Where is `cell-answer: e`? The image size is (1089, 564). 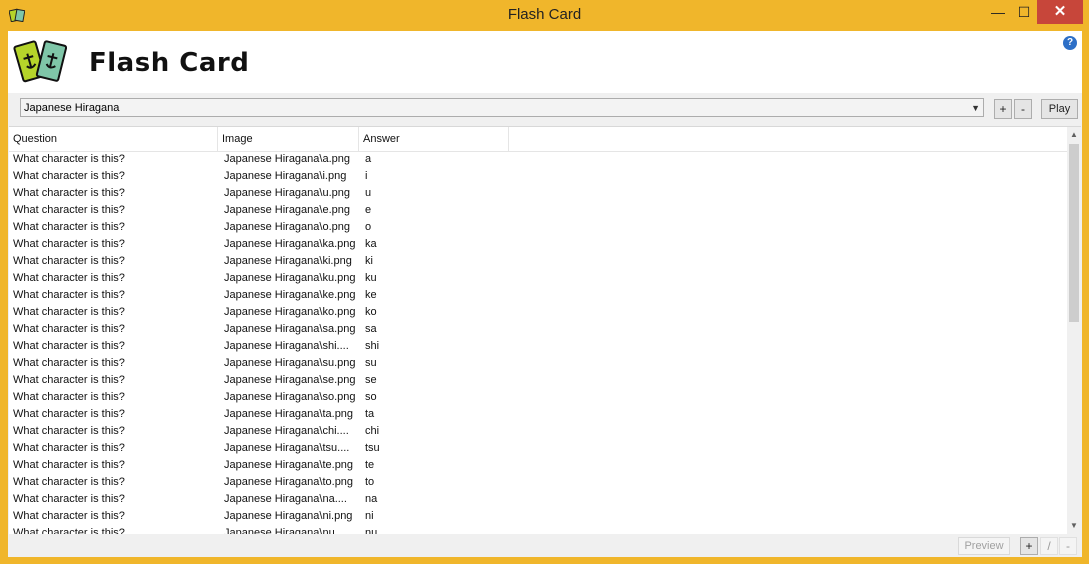 cell-answer: e is located at coordinates (368, 210).